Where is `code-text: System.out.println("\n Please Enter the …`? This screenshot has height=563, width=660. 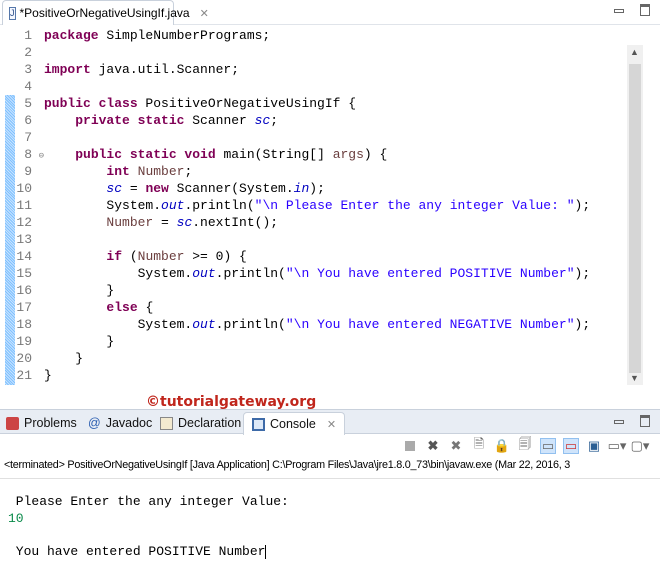 code-text: System.out.println("\n Please Enter the … is located at coordinates (312, 205).